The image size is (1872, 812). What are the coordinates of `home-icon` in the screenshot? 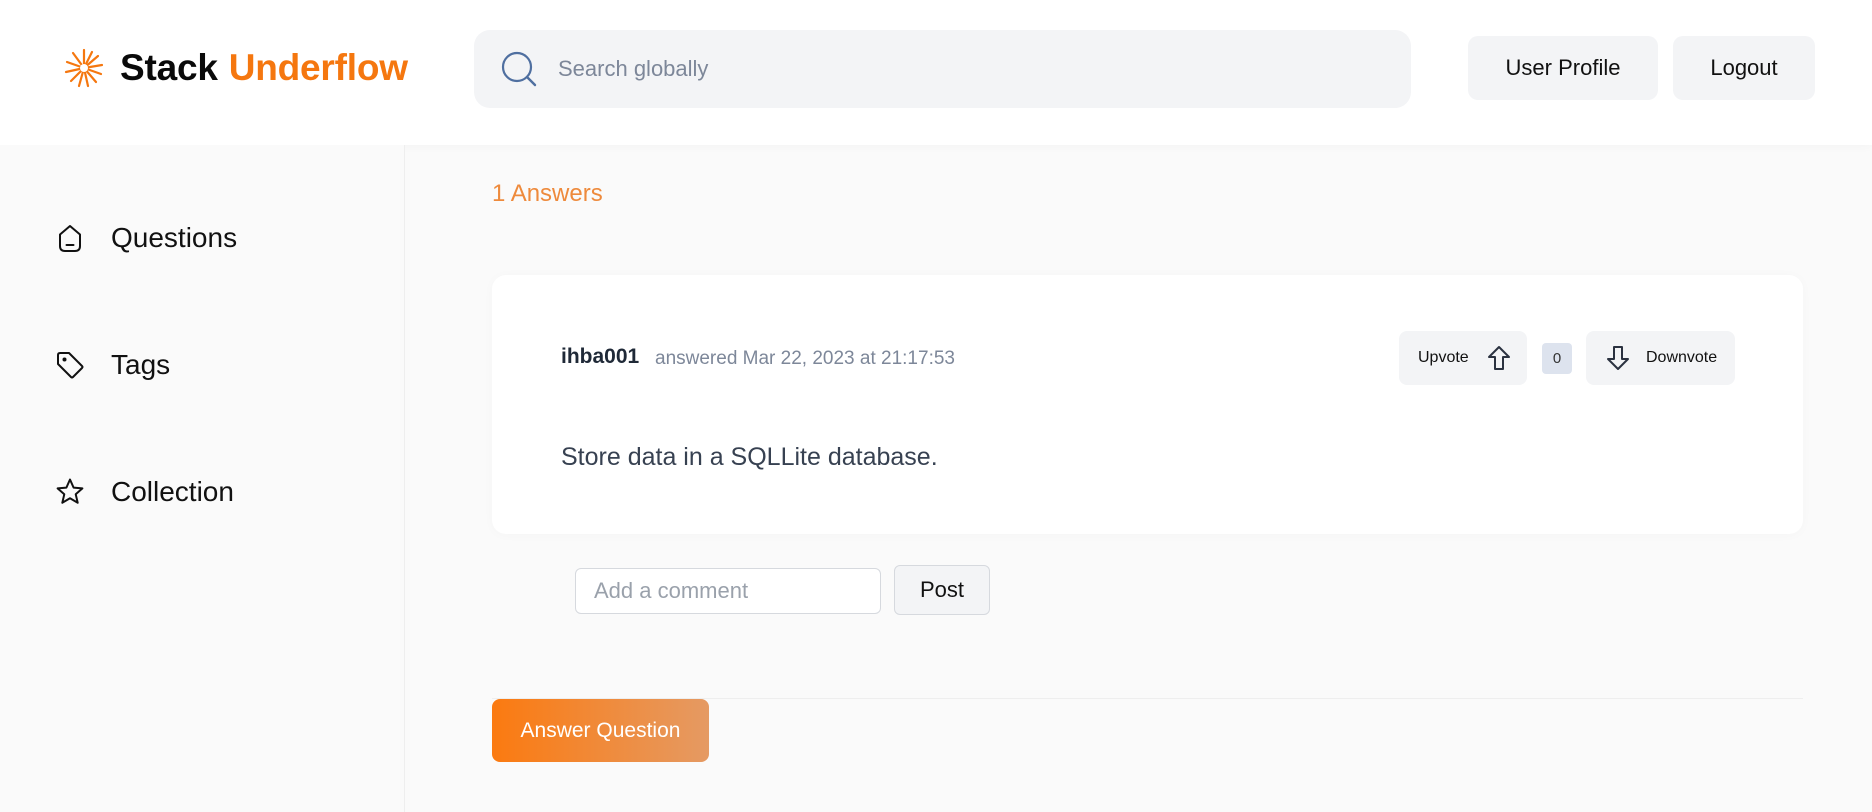 It's located at (70, 238).